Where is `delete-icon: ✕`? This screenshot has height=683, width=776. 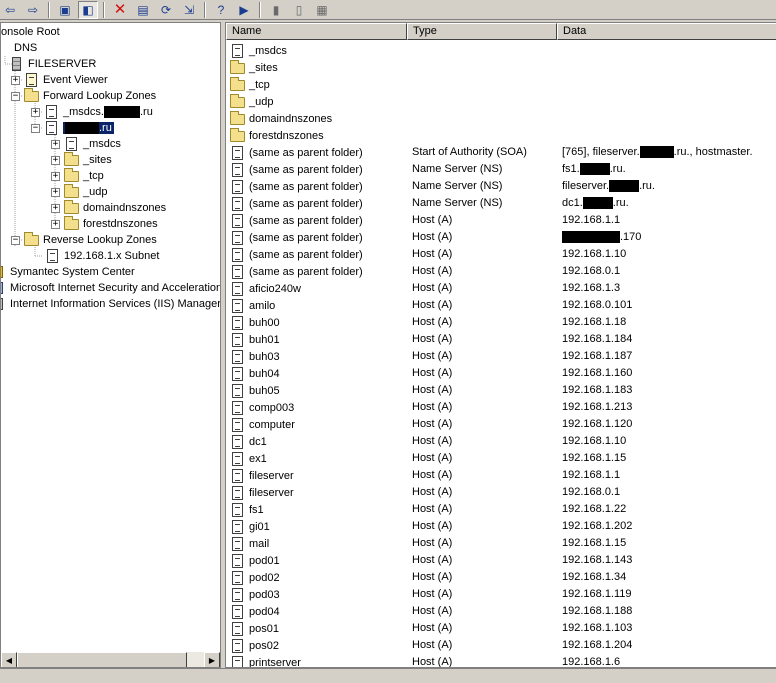
delete-icon: ✕ is located at coordinates (120, 10).